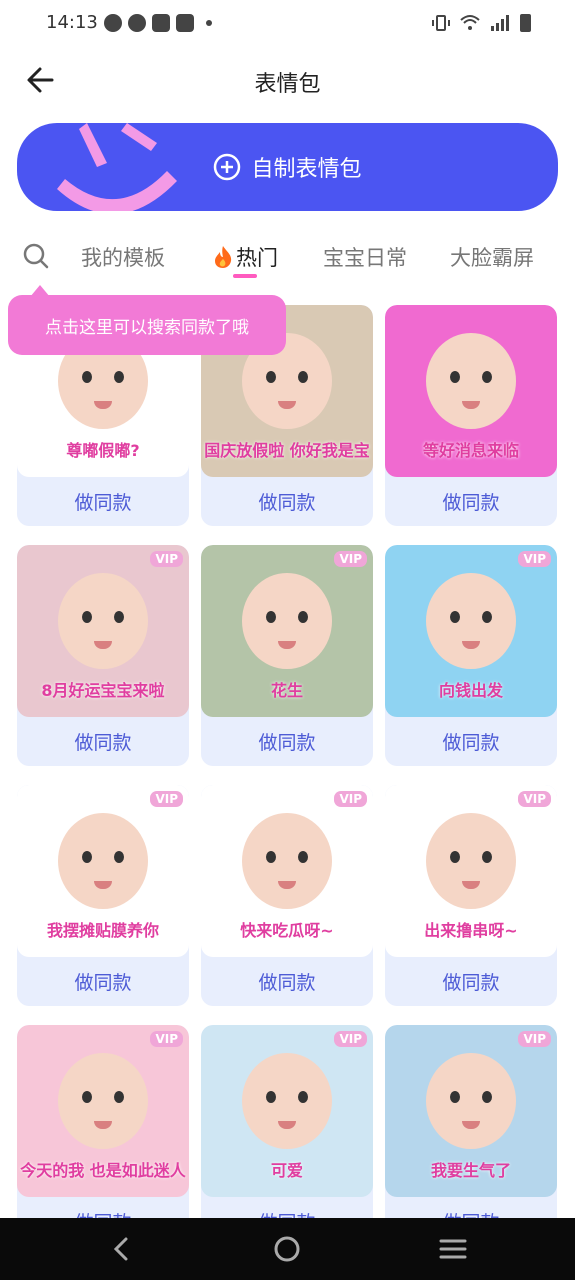  Describe the element at coordinates (287, 450) in the screenshot. I see `sticker-caption: 国庆放假啦 你好我是宝` at that location.